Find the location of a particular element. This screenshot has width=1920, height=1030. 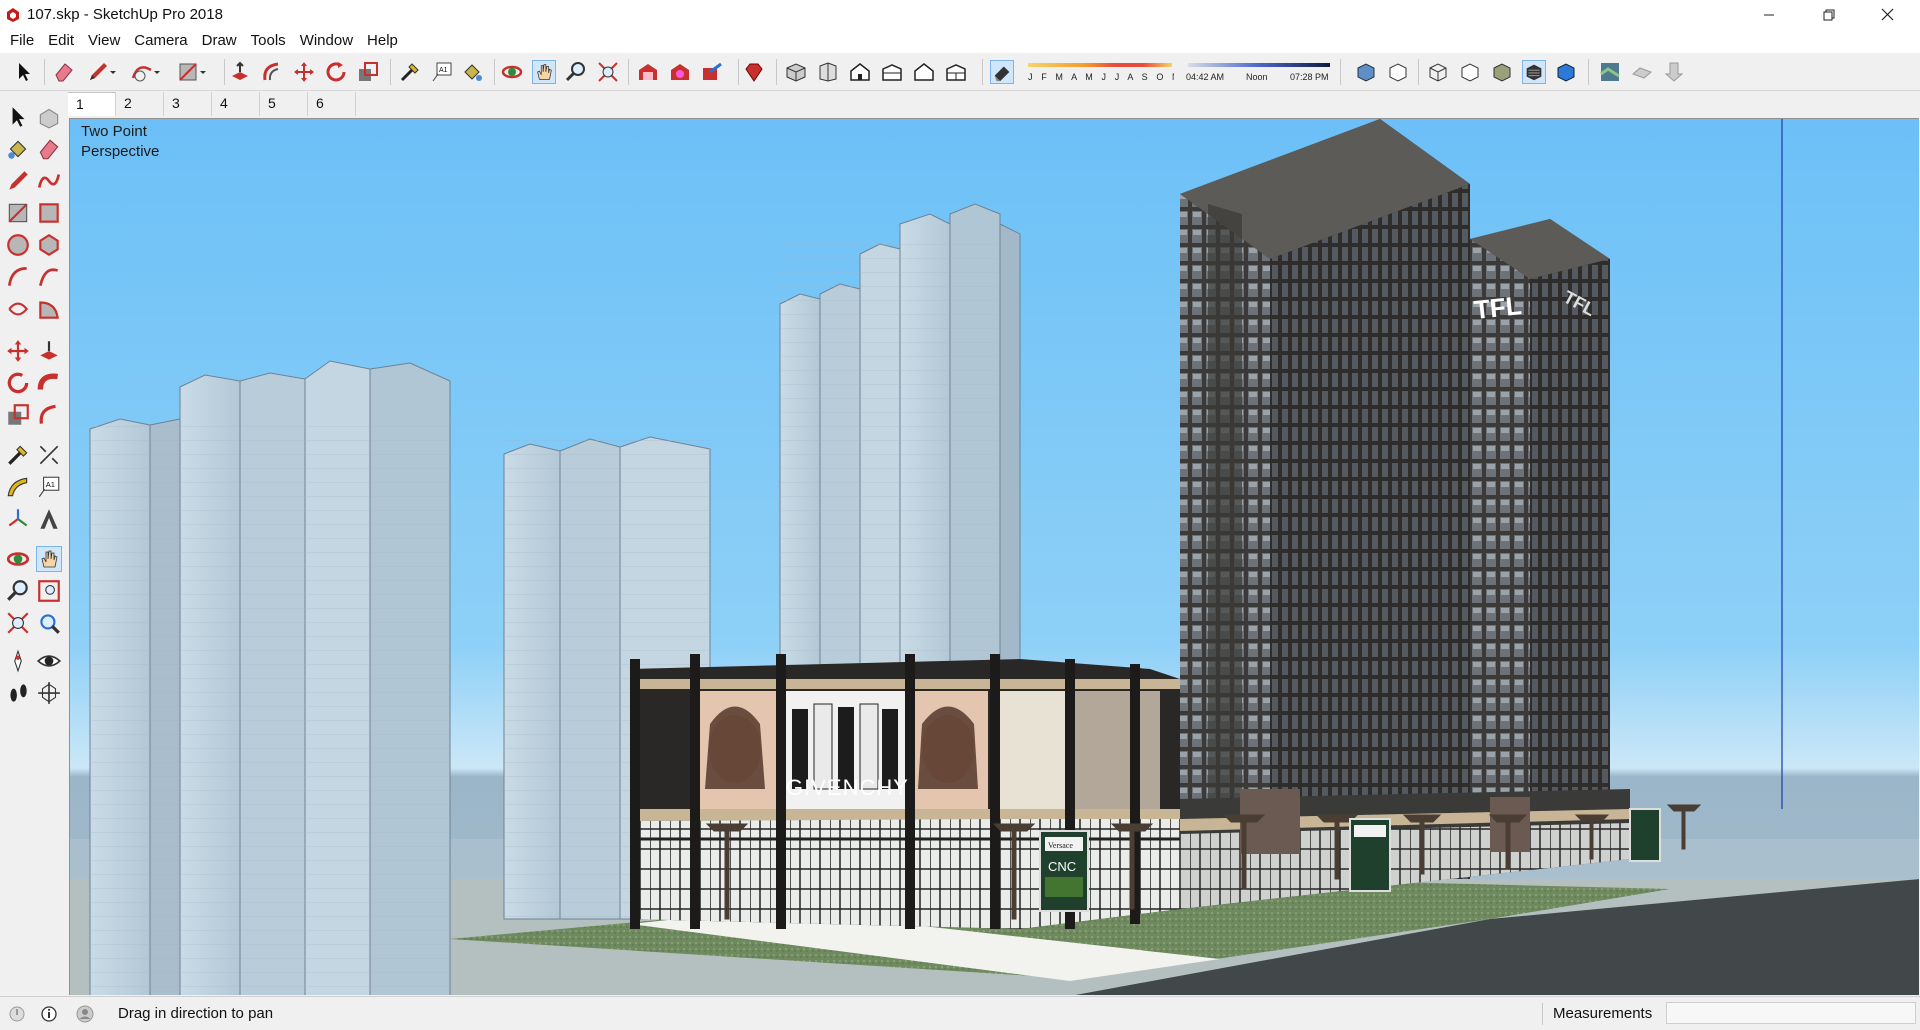

shadow-time-slider: 04:42 AM Noon 07:28 PM is located at coordinates (1259, 73).